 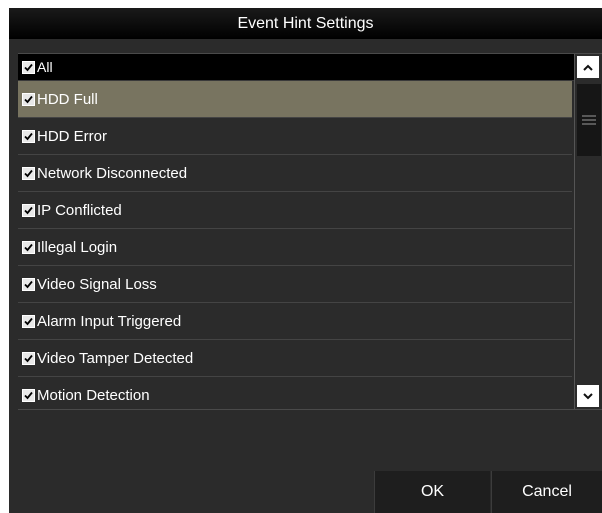 What do you see at coordinates (305, 23) in the screenshot?
I see `dialog-title: Event Hint Settings` at bounding box center [305, 23].